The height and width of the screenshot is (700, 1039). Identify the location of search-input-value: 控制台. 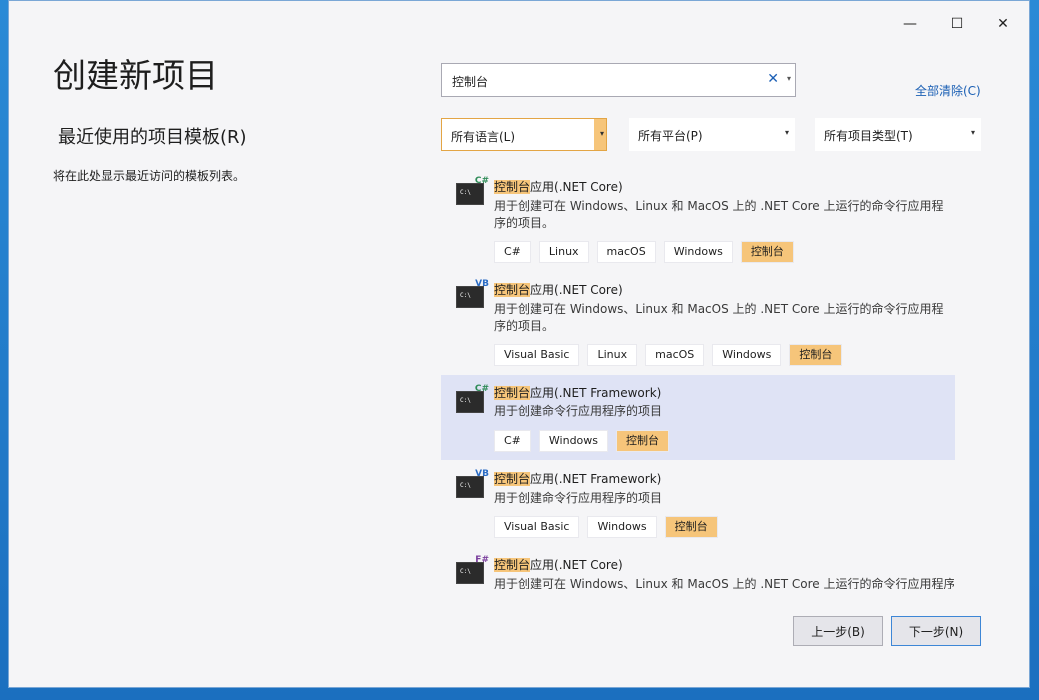
(470, 82).